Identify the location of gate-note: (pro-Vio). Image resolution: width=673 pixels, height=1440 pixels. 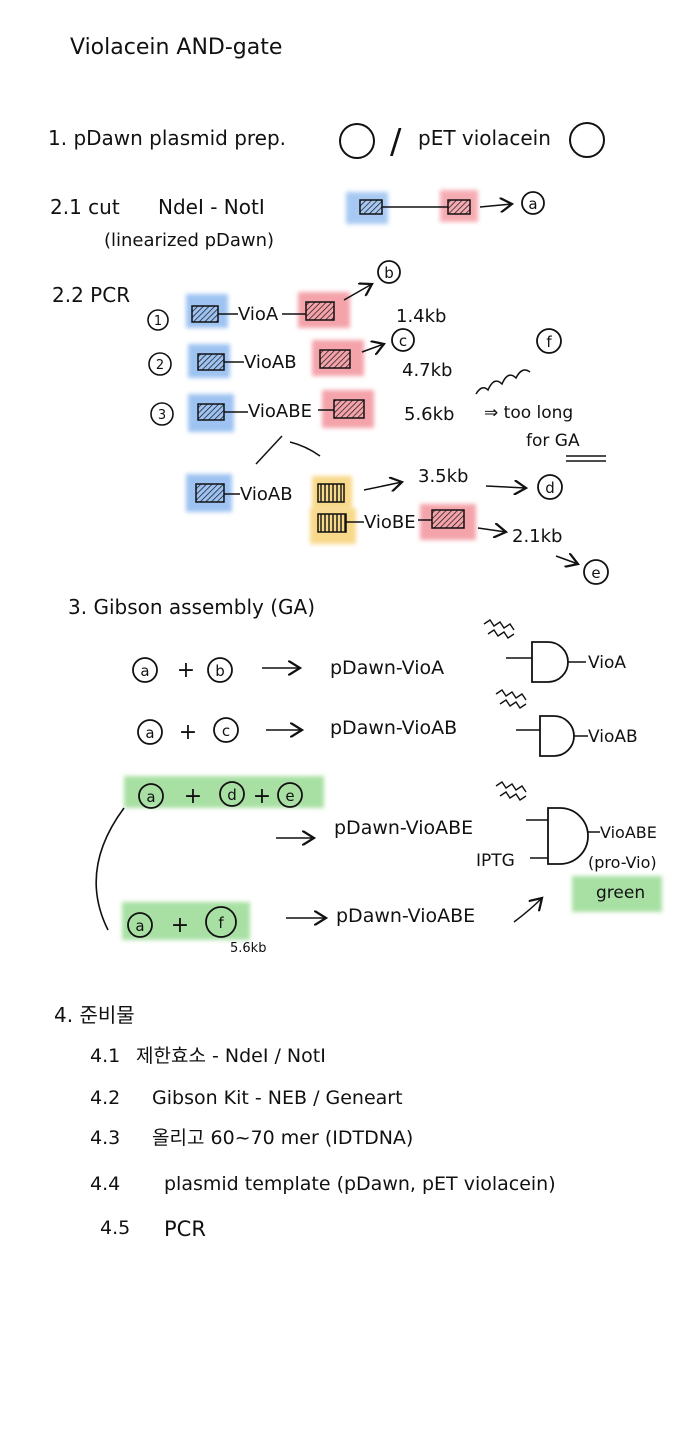
(622, 862).